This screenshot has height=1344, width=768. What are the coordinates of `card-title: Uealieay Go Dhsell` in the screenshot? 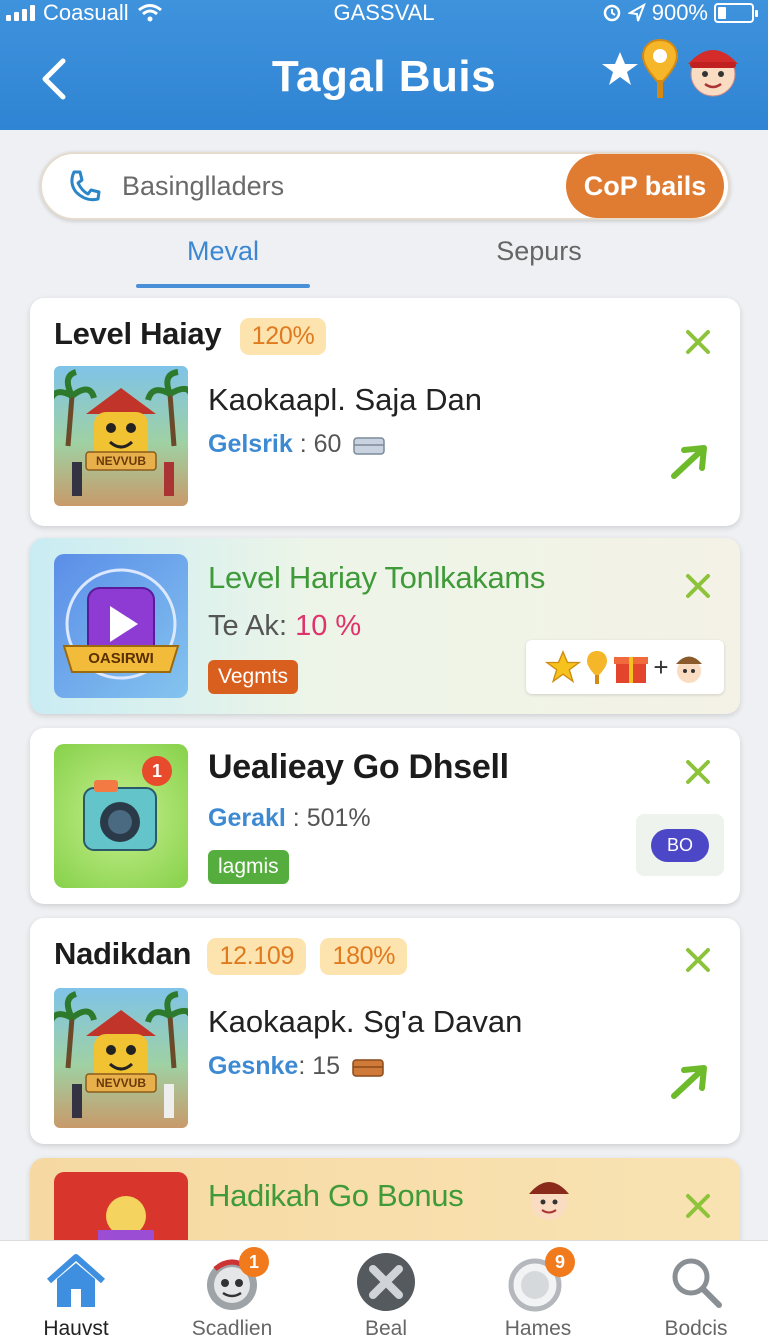 It's located at (358, 767).